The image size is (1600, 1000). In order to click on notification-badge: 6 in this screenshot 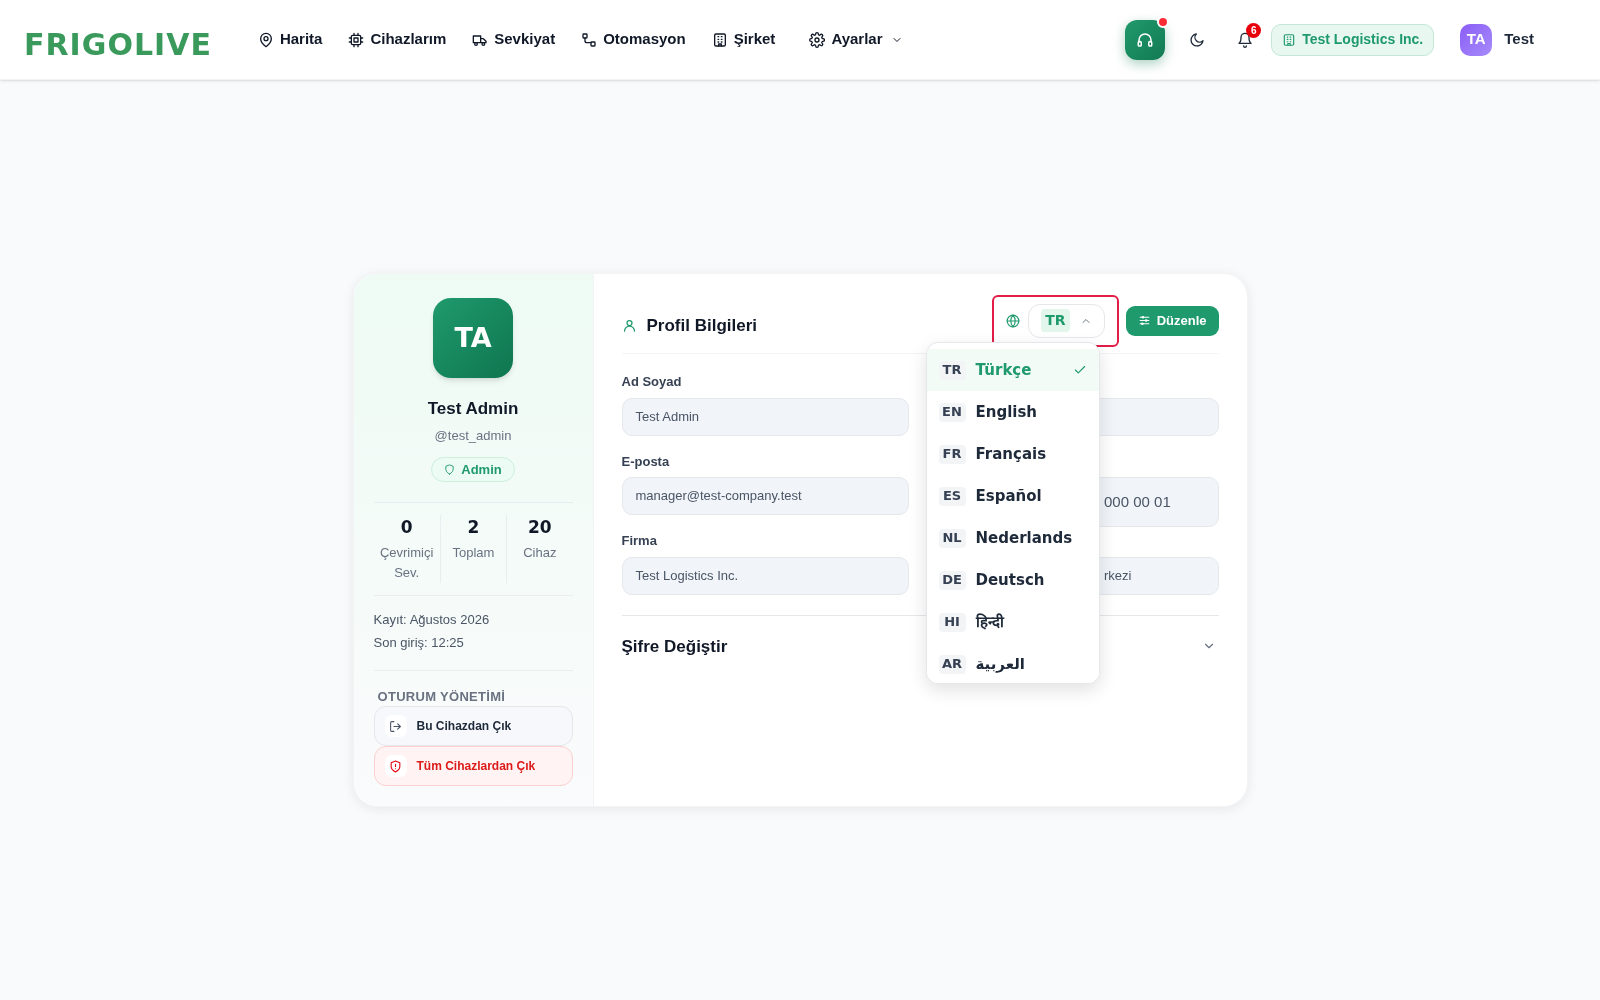, I will do `click(1254, 30)`.